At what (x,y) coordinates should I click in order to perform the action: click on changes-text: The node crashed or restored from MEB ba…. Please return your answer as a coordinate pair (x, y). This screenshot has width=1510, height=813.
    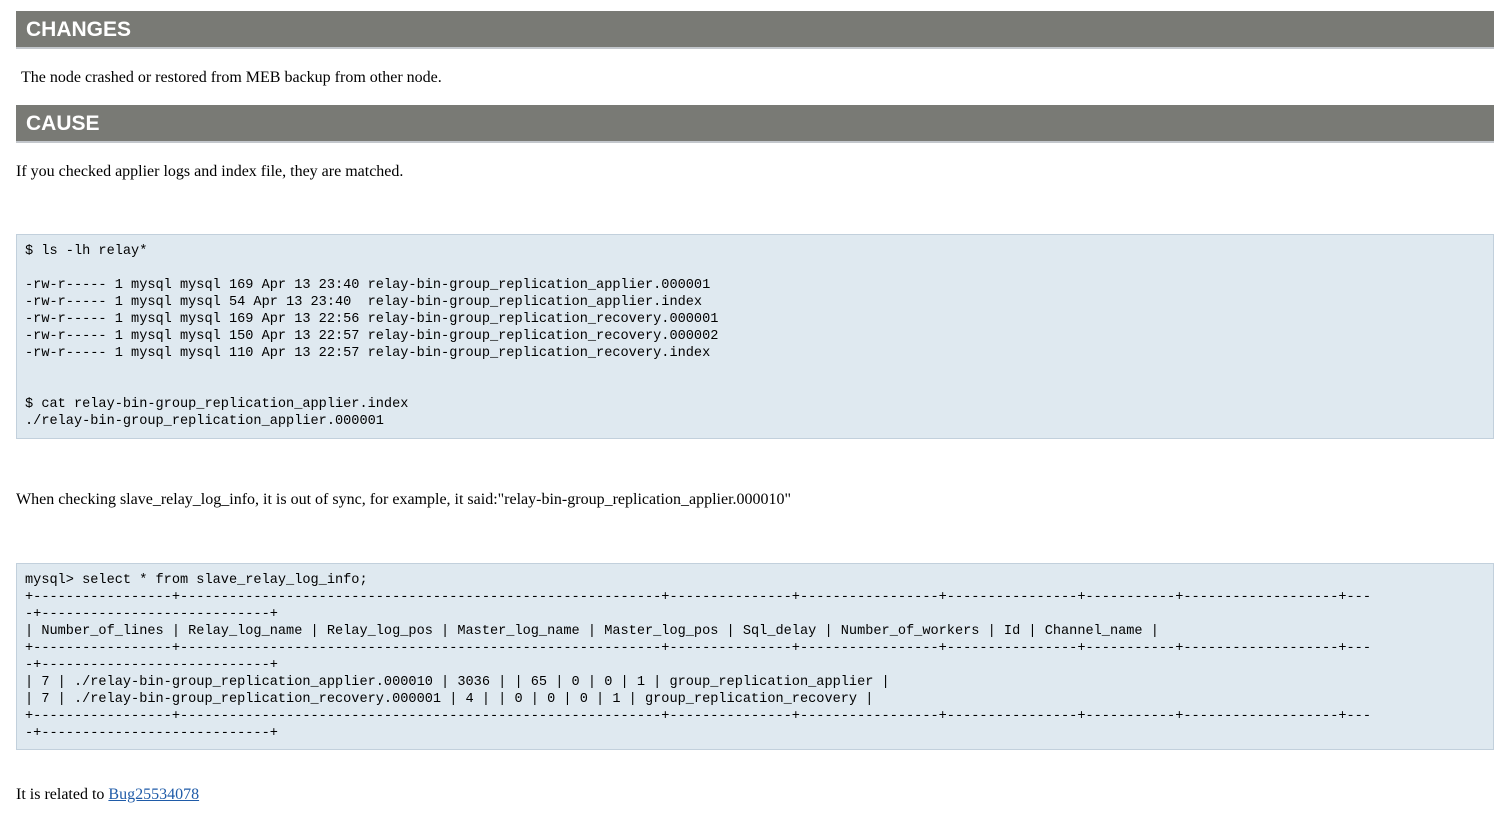
    Looking at the image, I should click on (231, 77).